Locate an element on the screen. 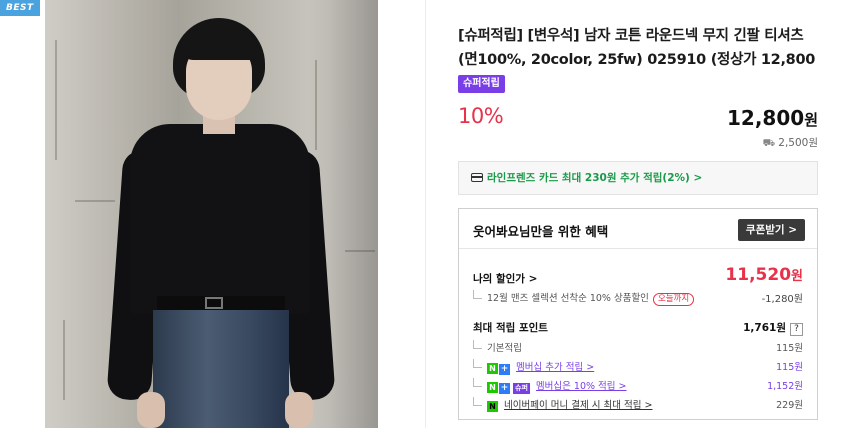 This screenshot has width=849, height=428. best-tag: BEST is located at coordinates (20, 8).